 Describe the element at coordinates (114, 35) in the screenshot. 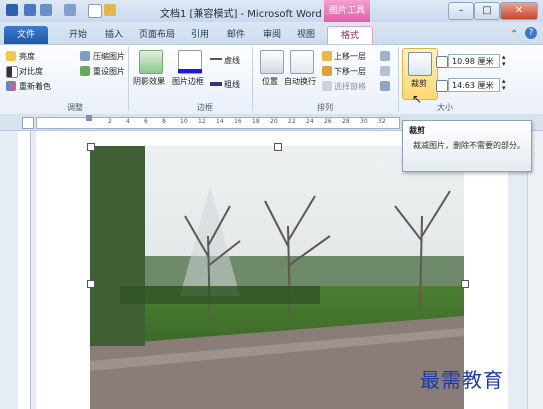

I see `tab-insert: 插入` at that location.